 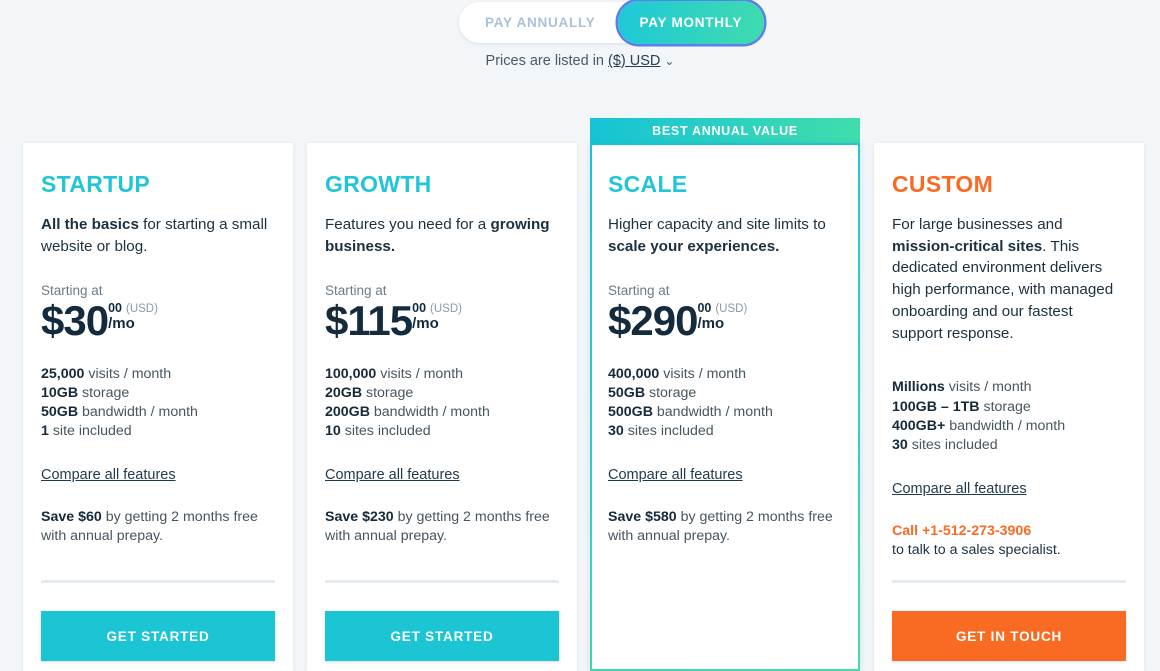 What do you see at coordinates (380, 320) in the screenshot?
I see `price-value: 115` at bounding box center [380, 320].